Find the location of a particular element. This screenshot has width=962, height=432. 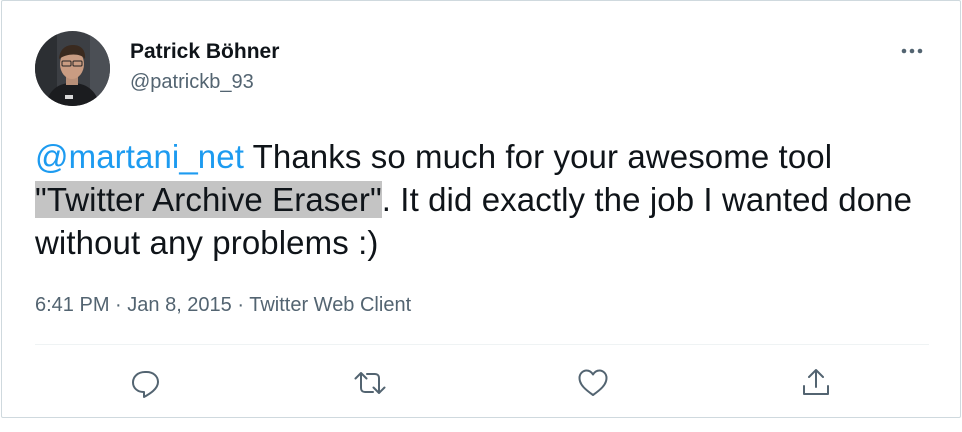

share-icon is located at coordinates (816, 382).